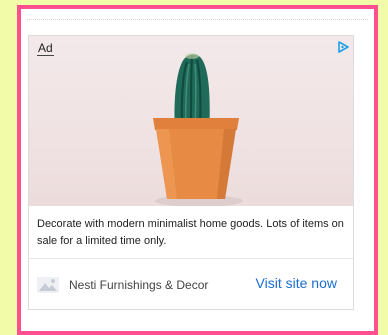  Describe the element at coordinates (45, 48) in the screenshot. I see `ad-label: Ad` at that location.